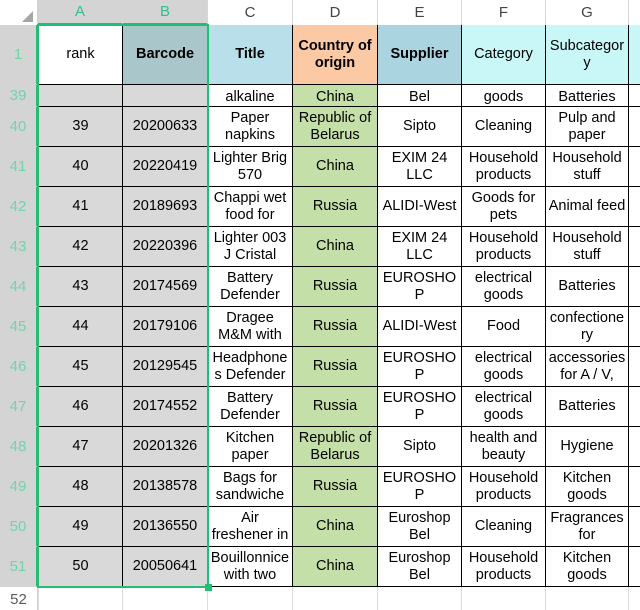 The width and height of the screenshot is (640, 610). I want to click on cell-a49: 48, so click(80, 487).